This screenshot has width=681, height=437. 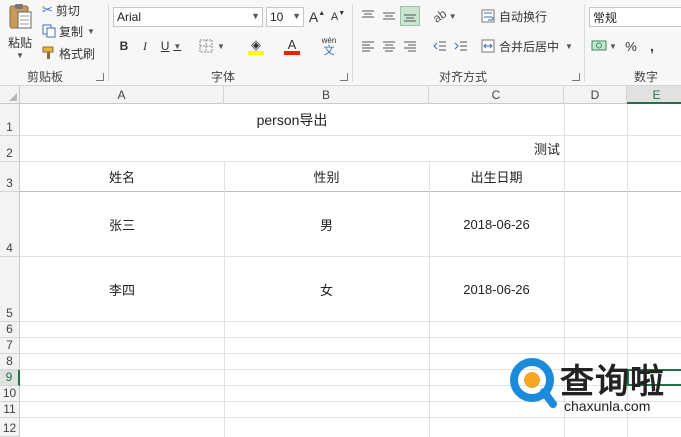 I want to click on select-all-button, so click(x=10, y=95).